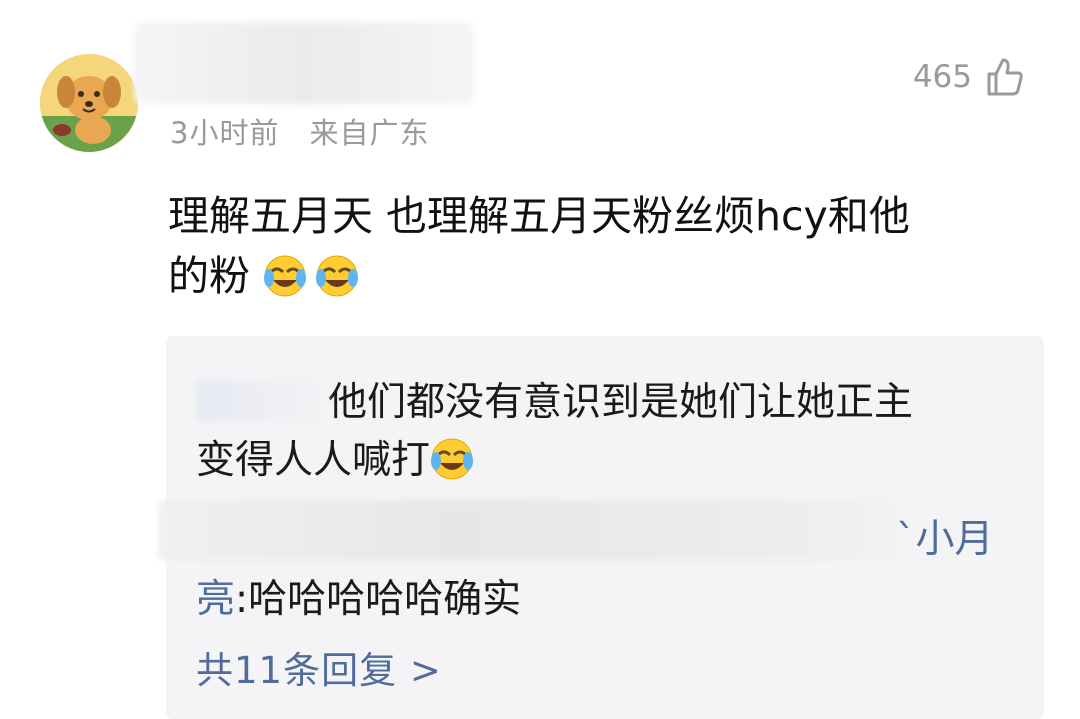  Describe the element at coordinates (299, 131) in the screenshot. I see `comment-meta: 3小时前 来自广东` at that location.